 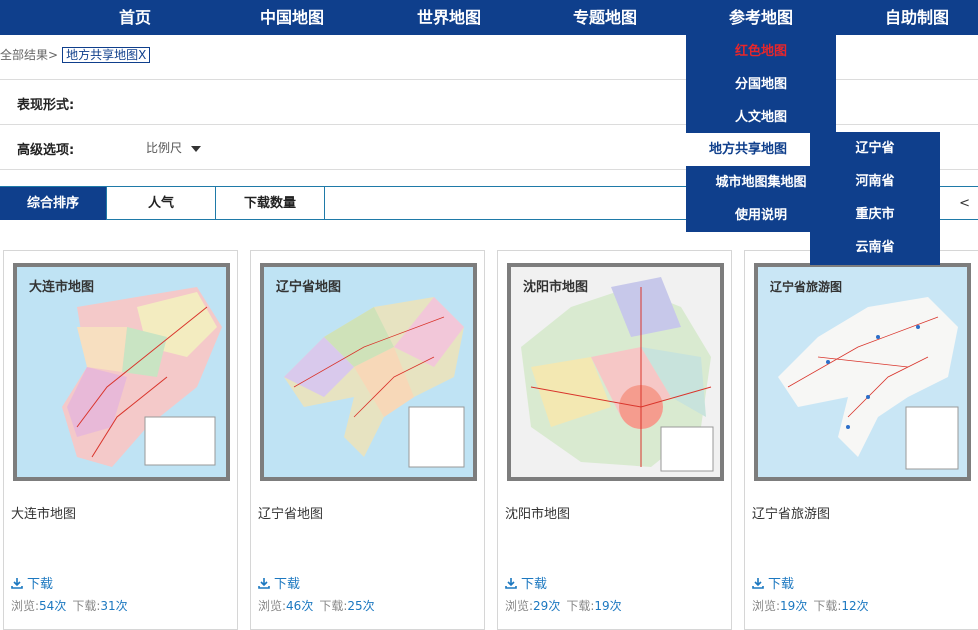 I want to click on scale-dropdown: 比例尺, so click(x=174, y=147).